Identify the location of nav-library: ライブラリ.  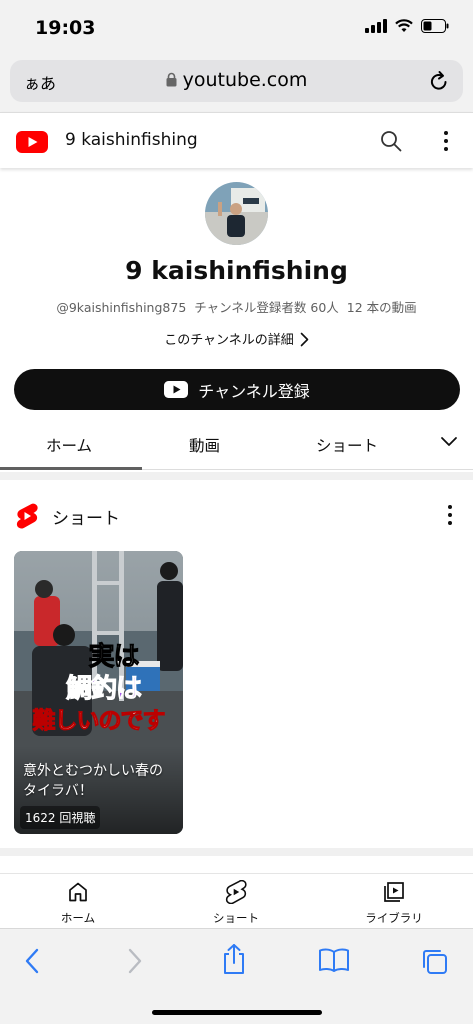
(394, 903).